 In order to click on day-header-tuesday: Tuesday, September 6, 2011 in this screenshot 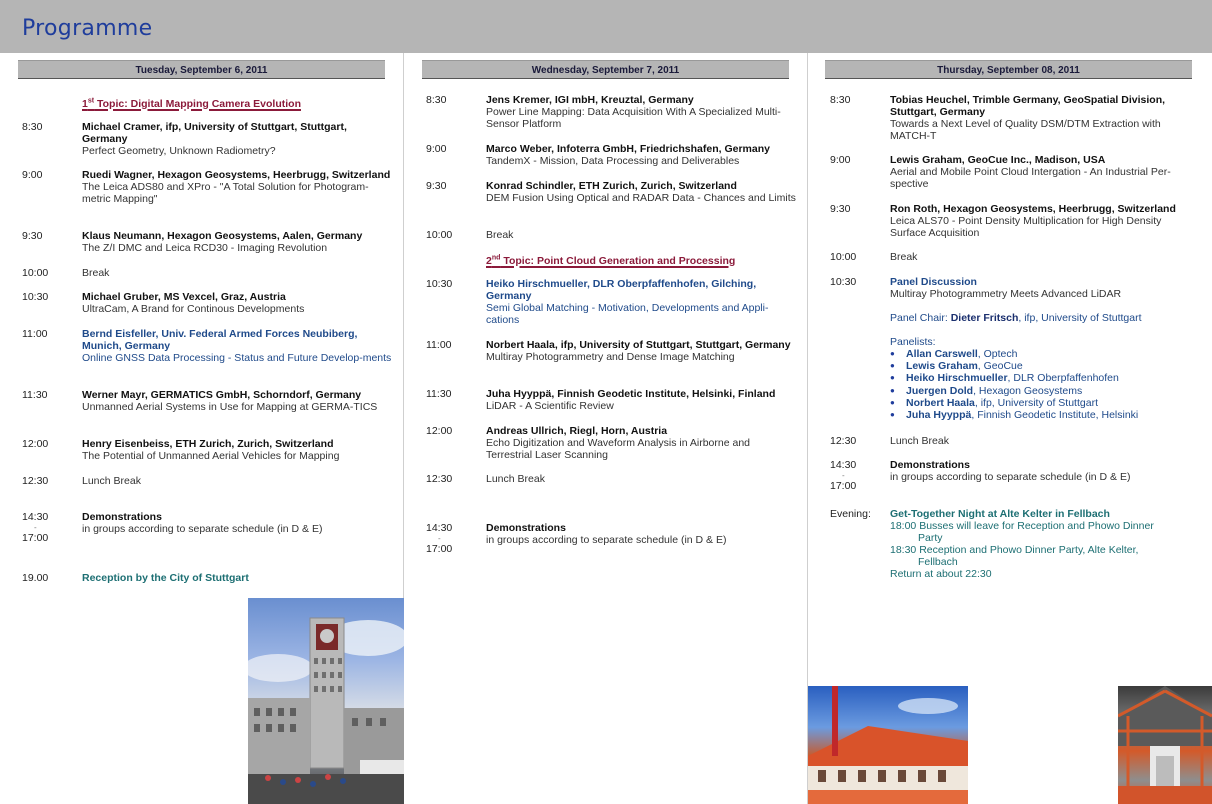, I will do `click(201, 69)`.